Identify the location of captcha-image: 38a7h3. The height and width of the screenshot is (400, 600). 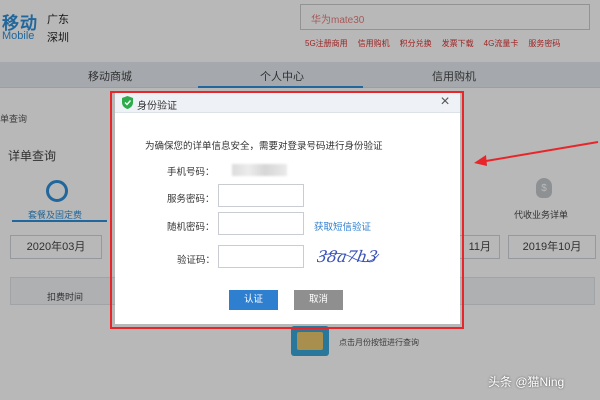
(349, 256).